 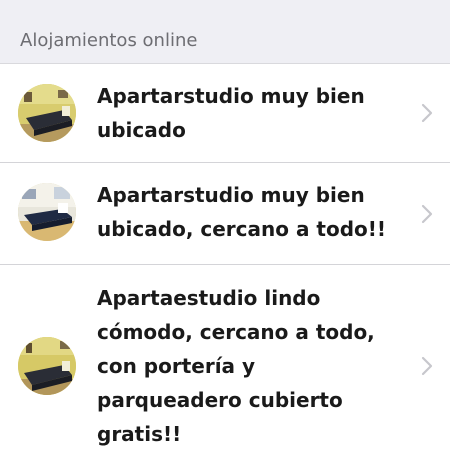 I want to click on section-header: Alojamientos online, so click(x=225, y=32).